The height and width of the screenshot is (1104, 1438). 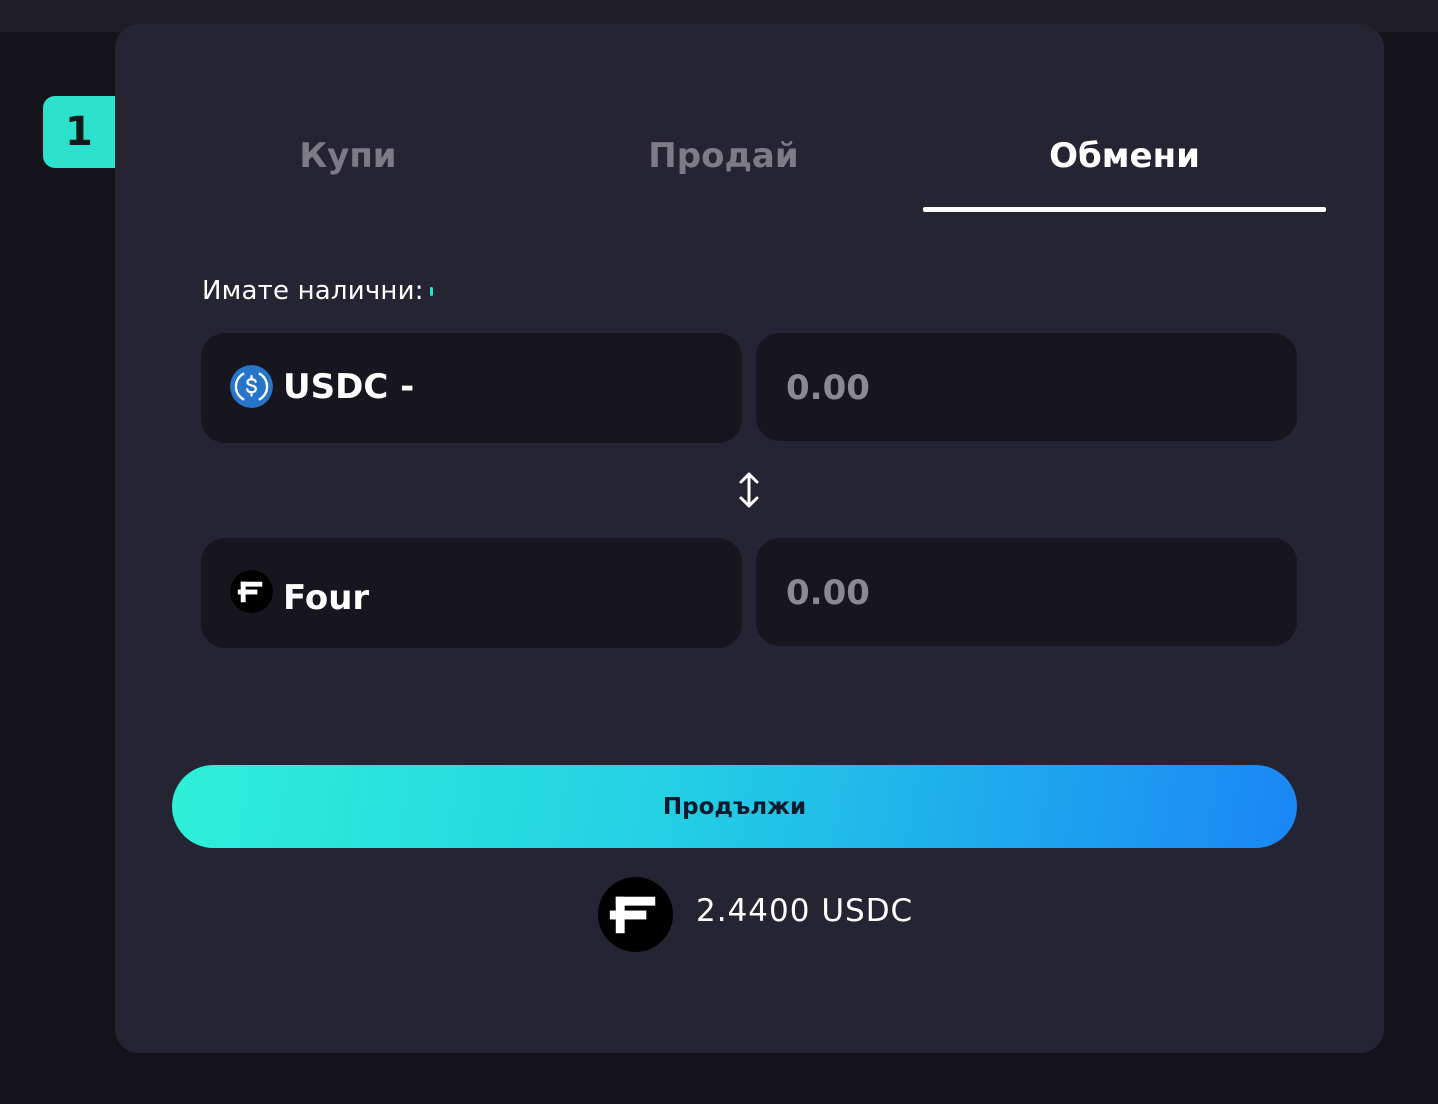 I want to click on from-amount-input, so click(x=1026, y=388).